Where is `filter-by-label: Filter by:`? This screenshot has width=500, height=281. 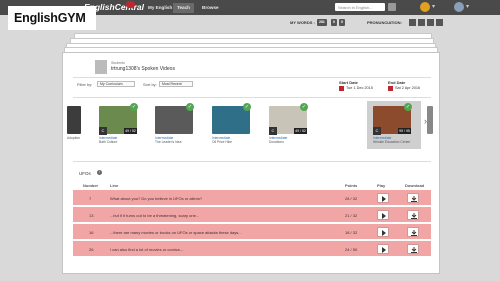
filter-by-label: Filter by: is located at coordinates (85, 84).